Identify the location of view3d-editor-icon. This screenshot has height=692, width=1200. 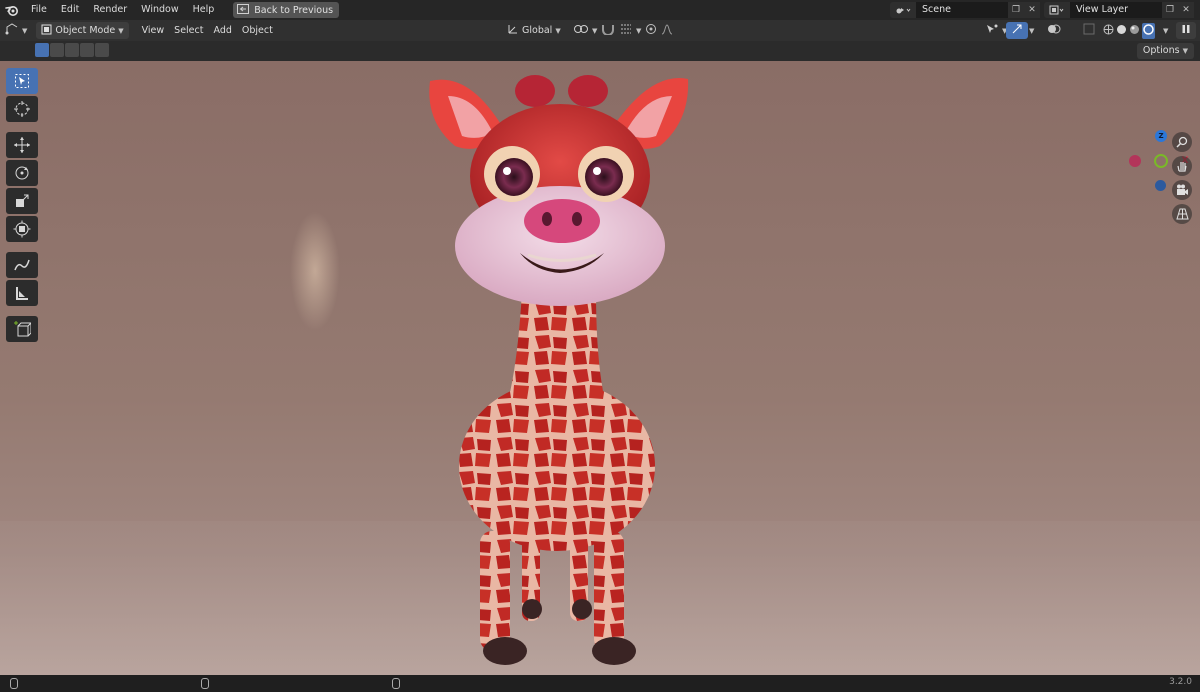
(12, 30).